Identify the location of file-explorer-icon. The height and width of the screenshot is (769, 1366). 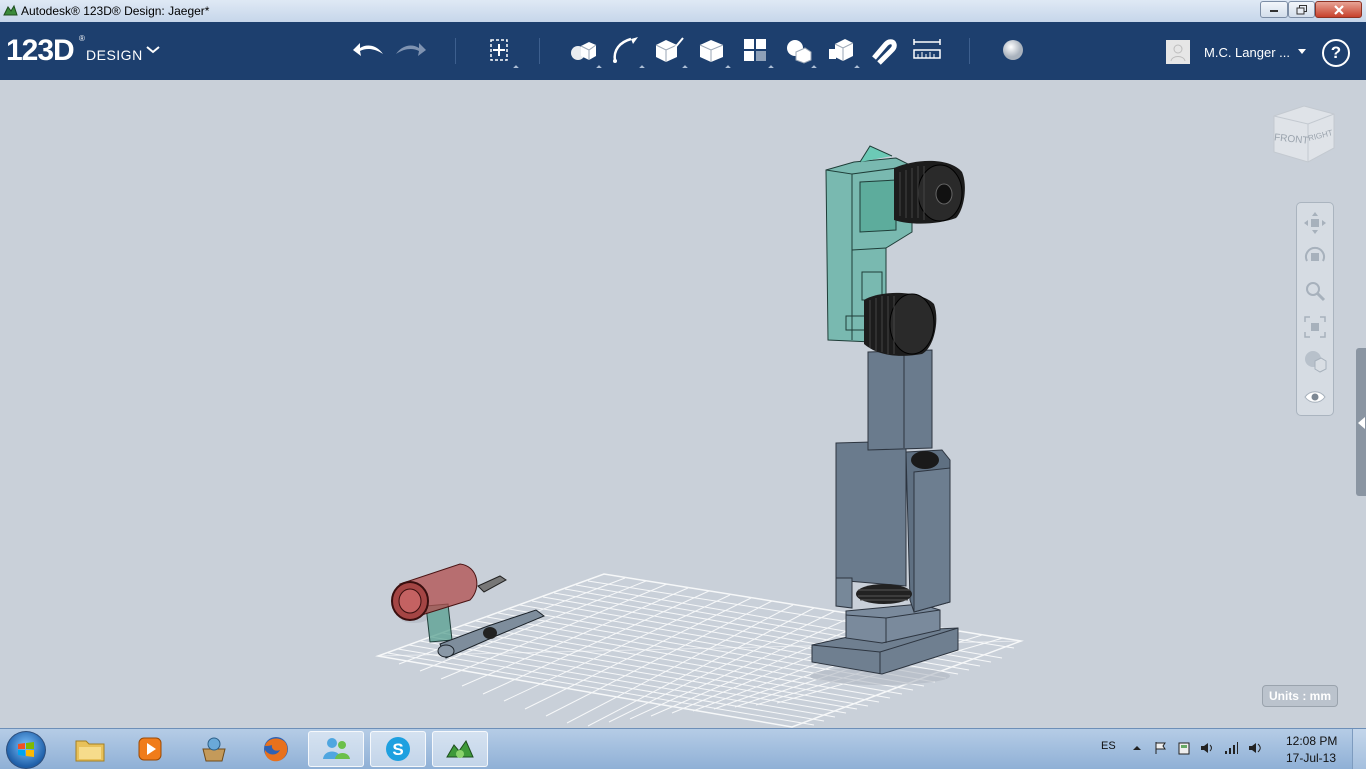
(90, 751).